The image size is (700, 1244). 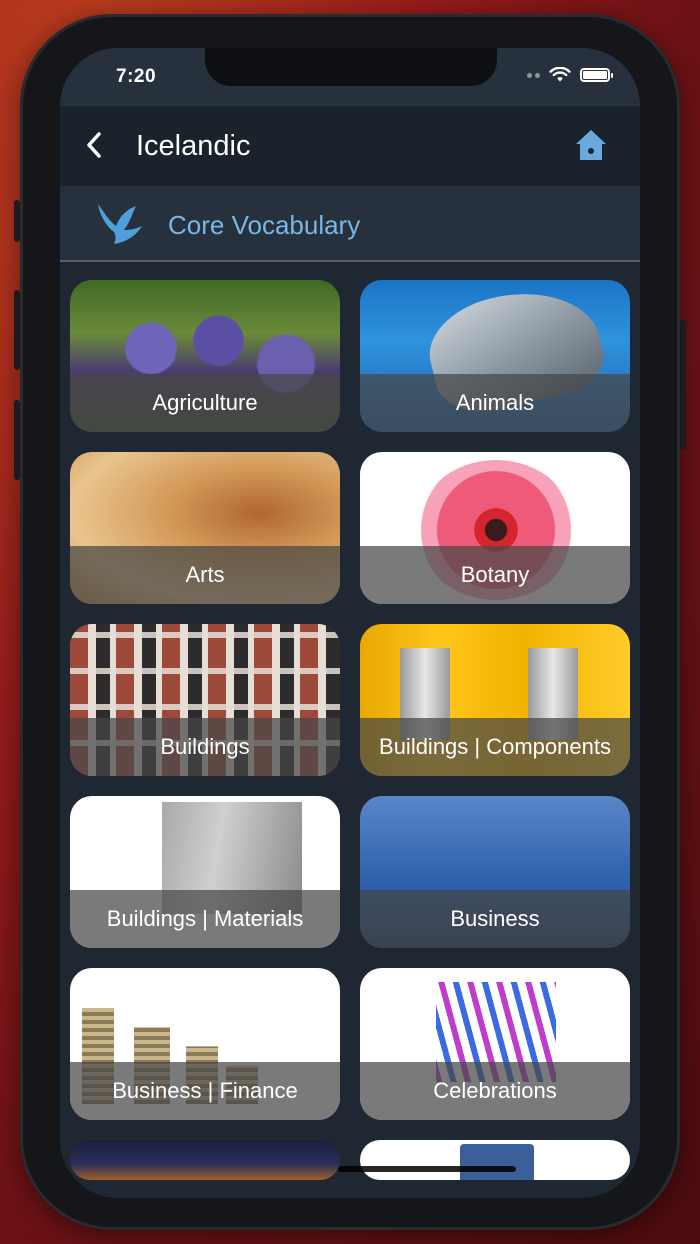 What do you see at coordinates (596, 75) in the screenshot?
I see `battery-icon` at bounding box center [596, 75].